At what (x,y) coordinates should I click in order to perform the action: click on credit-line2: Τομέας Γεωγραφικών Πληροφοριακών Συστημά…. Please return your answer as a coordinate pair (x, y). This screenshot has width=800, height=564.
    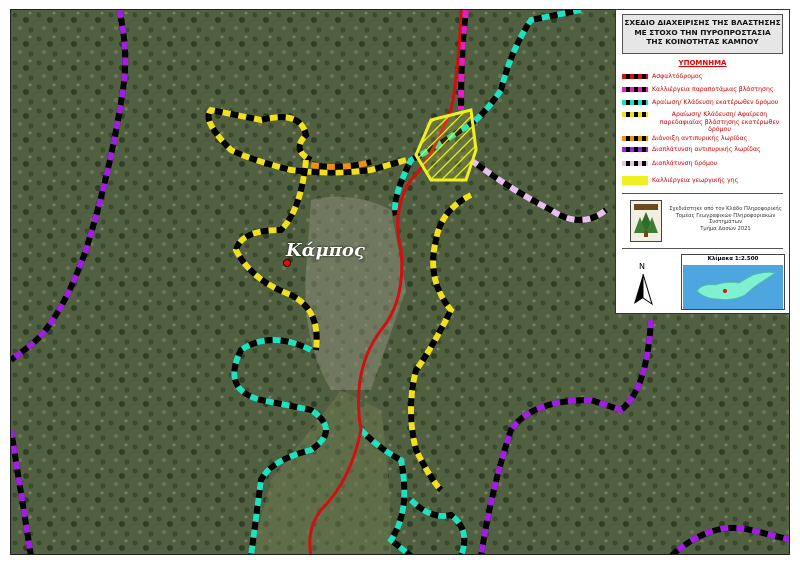
    Looking at the image, I should click on (725, 219).